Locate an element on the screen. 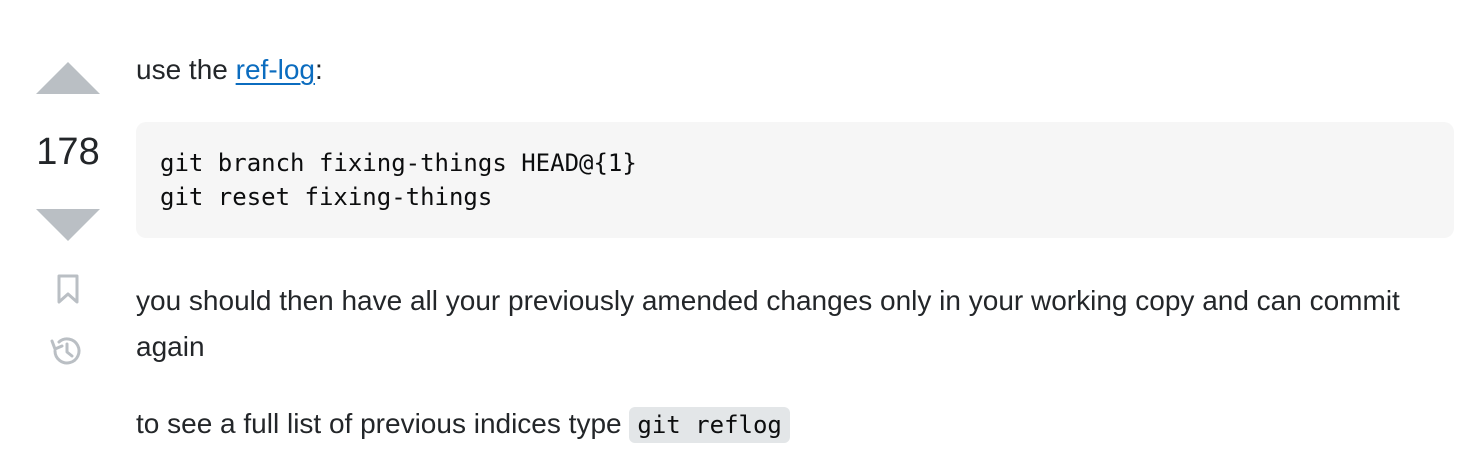 The height and width of the screenshot is (472, 1462). bookmark-icon is located at coordinates (68, 289).